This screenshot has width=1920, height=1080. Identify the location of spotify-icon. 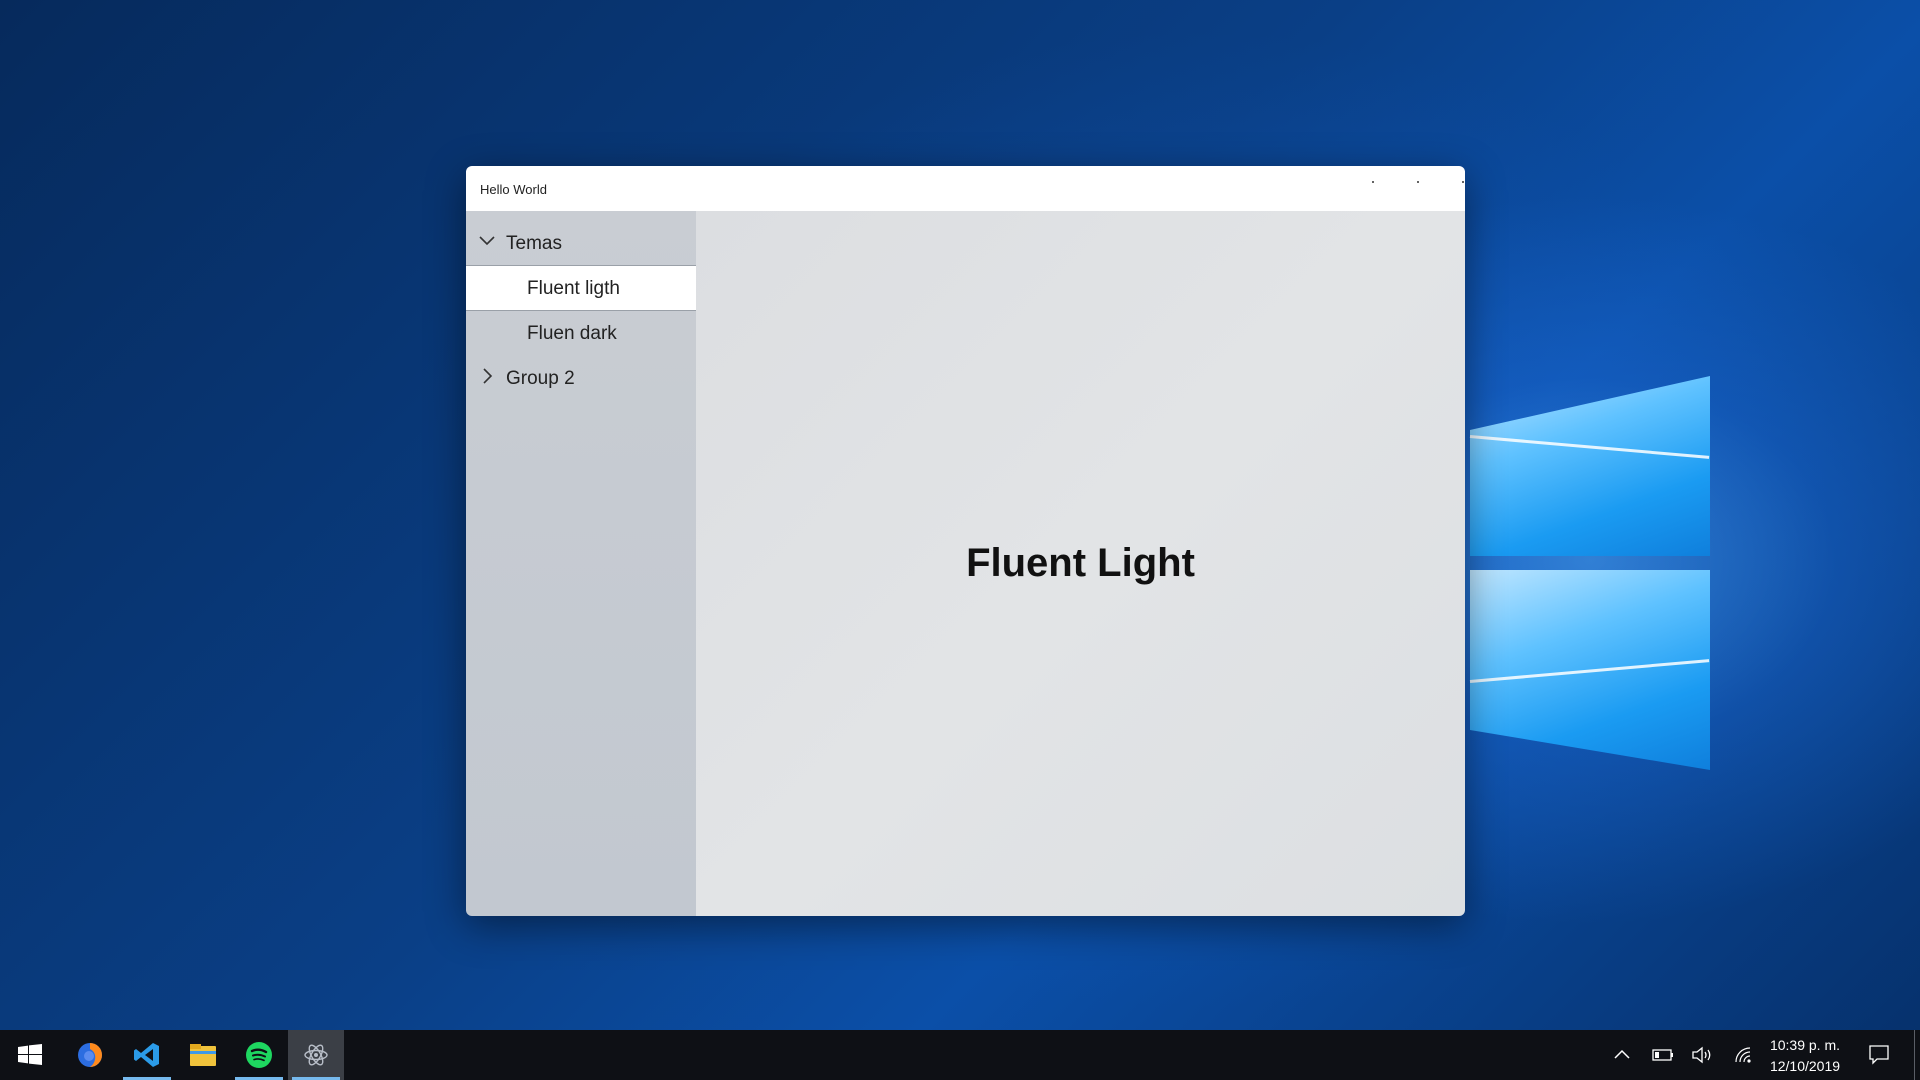
(259, 1055).